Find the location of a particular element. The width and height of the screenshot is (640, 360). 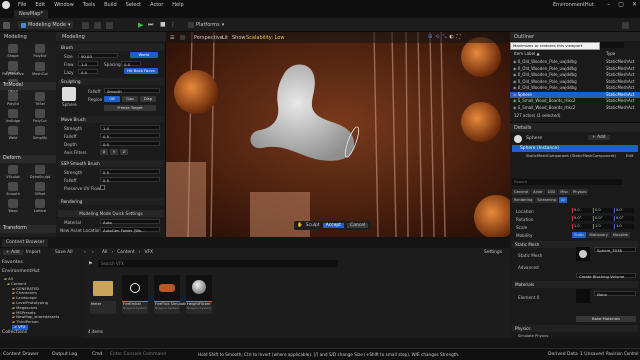

axis-z-toggle: Z is located at coordinates (124, 152).